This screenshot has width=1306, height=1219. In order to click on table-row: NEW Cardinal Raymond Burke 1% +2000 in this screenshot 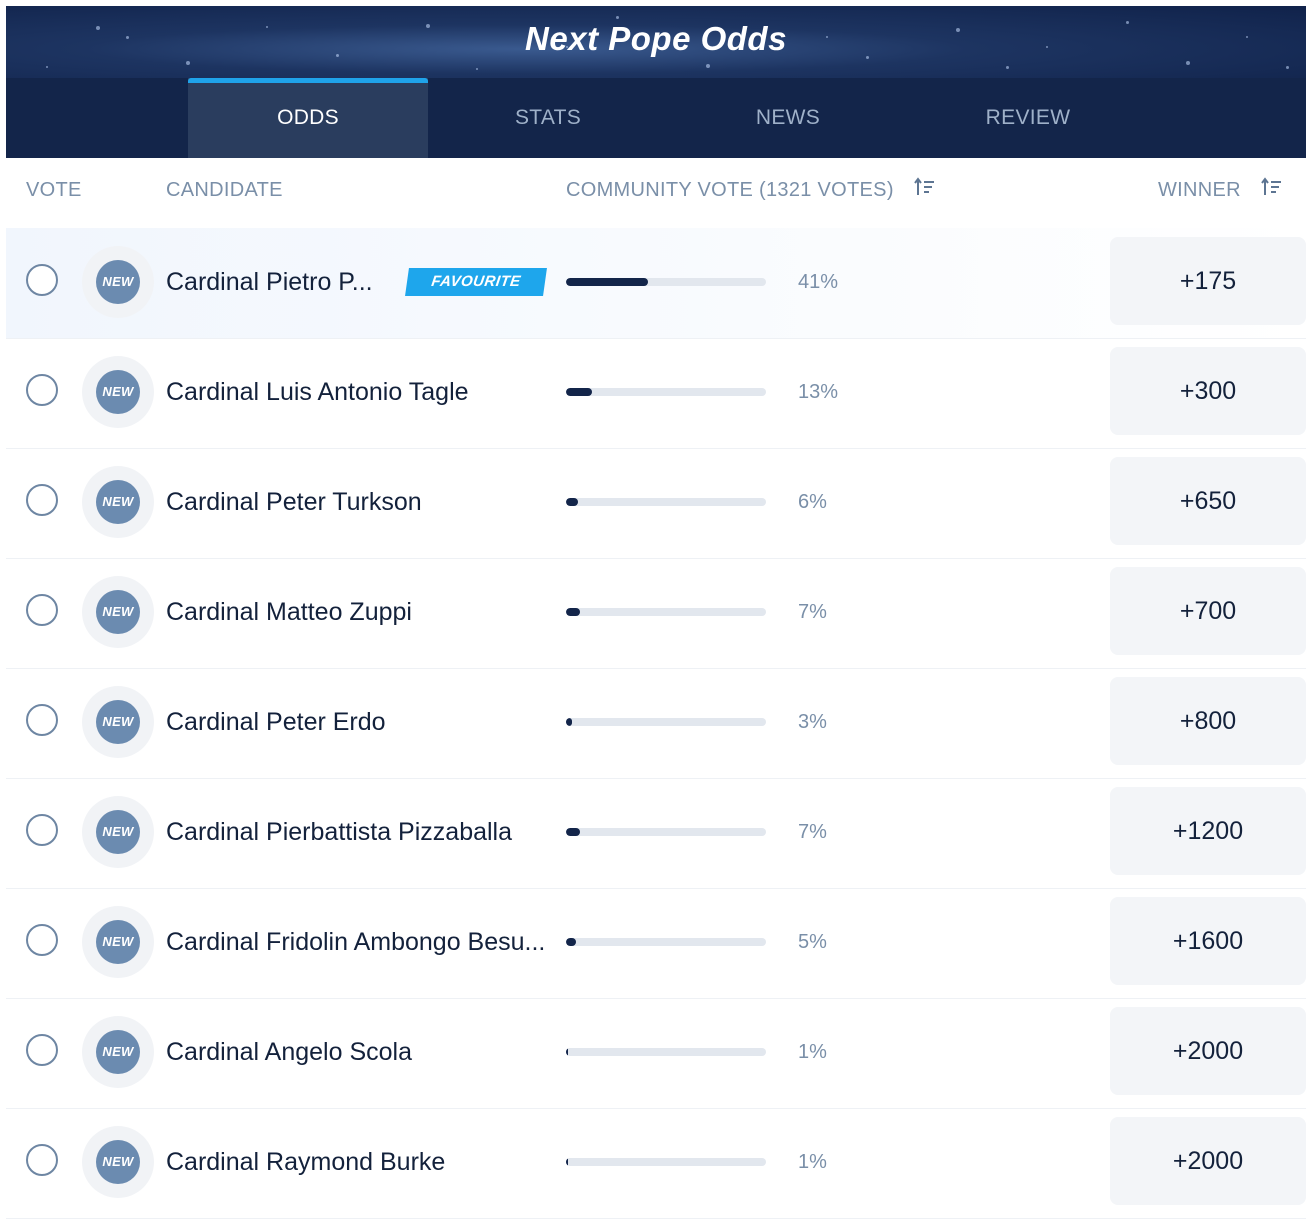, I will do `click(656, 1163)`.